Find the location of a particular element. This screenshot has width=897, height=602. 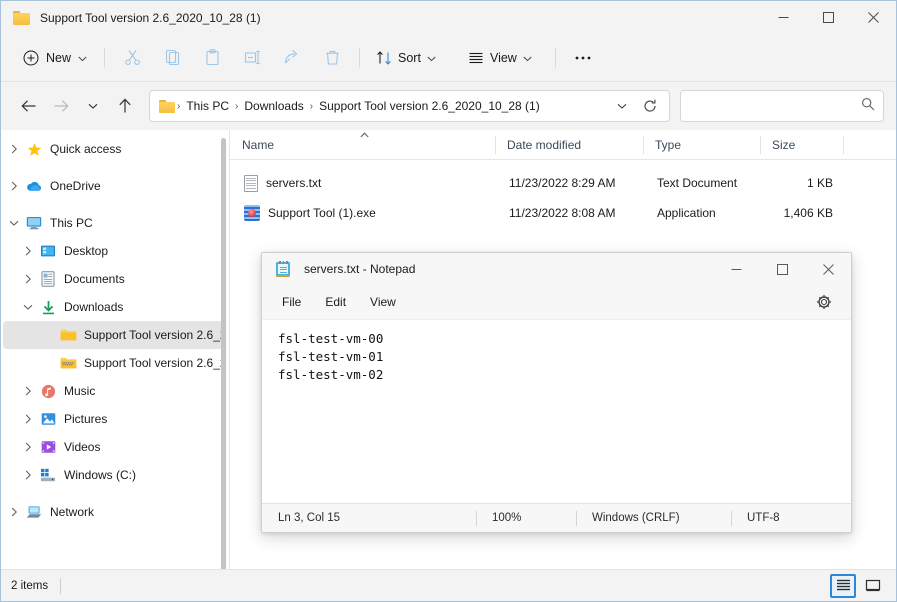

paste-button is located at coordinates (212, 58).